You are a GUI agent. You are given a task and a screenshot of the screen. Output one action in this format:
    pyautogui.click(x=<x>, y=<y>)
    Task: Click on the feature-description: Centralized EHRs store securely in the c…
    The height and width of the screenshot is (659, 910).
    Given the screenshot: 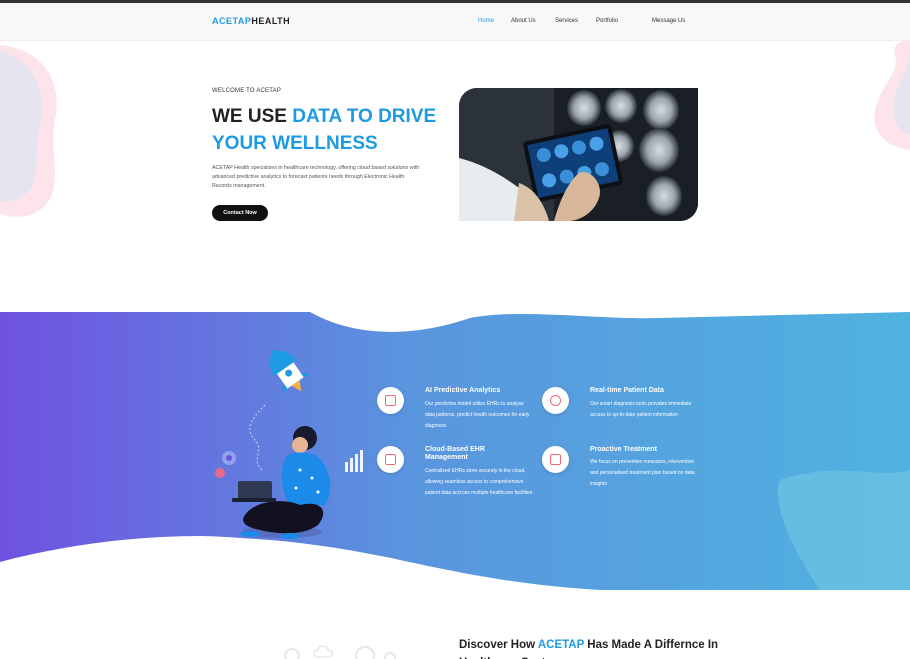 What is the action you would take?
    pyautogui.click(x=479, y=482)
    